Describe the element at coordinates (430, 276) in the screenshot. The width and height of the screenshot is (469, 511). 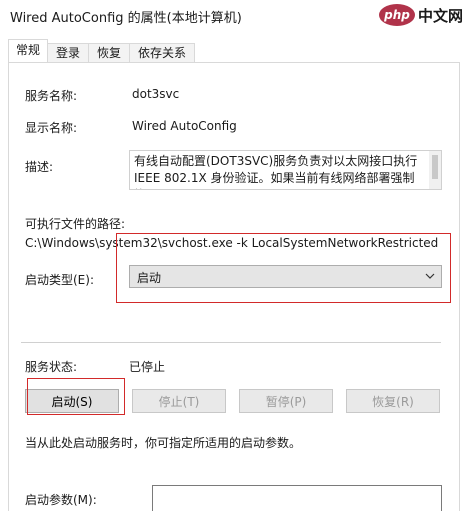
I see `chevron-down-icon` at that location.